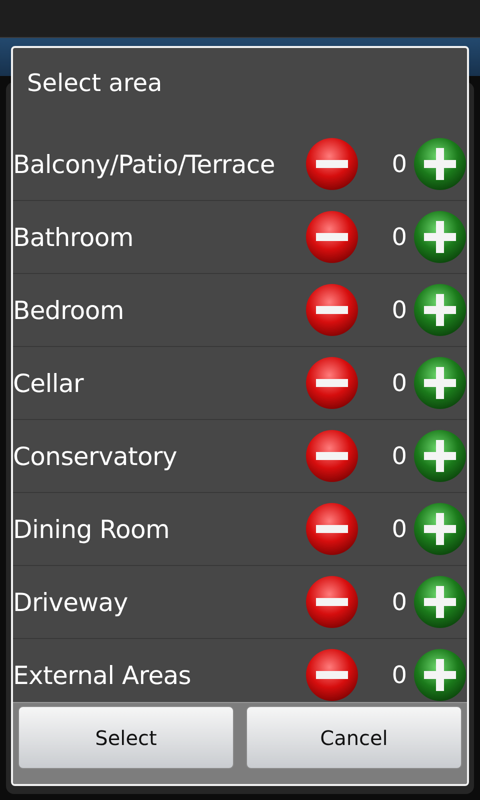 This screenshot has height=800, width=480. What do you see at coordinates (354, 737) in the screenshot?
I see `cancel-button: Cancel` at bounding box center [354, 737].